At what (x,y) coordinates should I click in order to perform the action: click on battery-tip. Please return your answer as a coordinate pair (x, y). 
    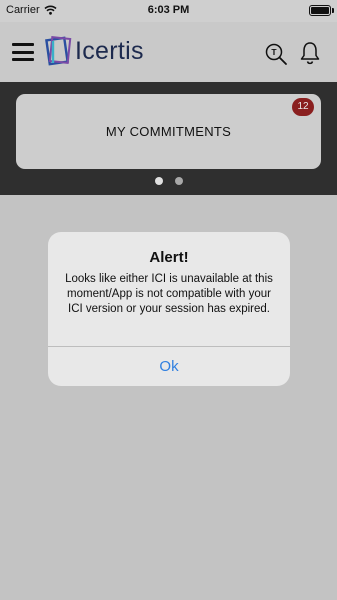
    Looking at the image, I should click on (333, 10).